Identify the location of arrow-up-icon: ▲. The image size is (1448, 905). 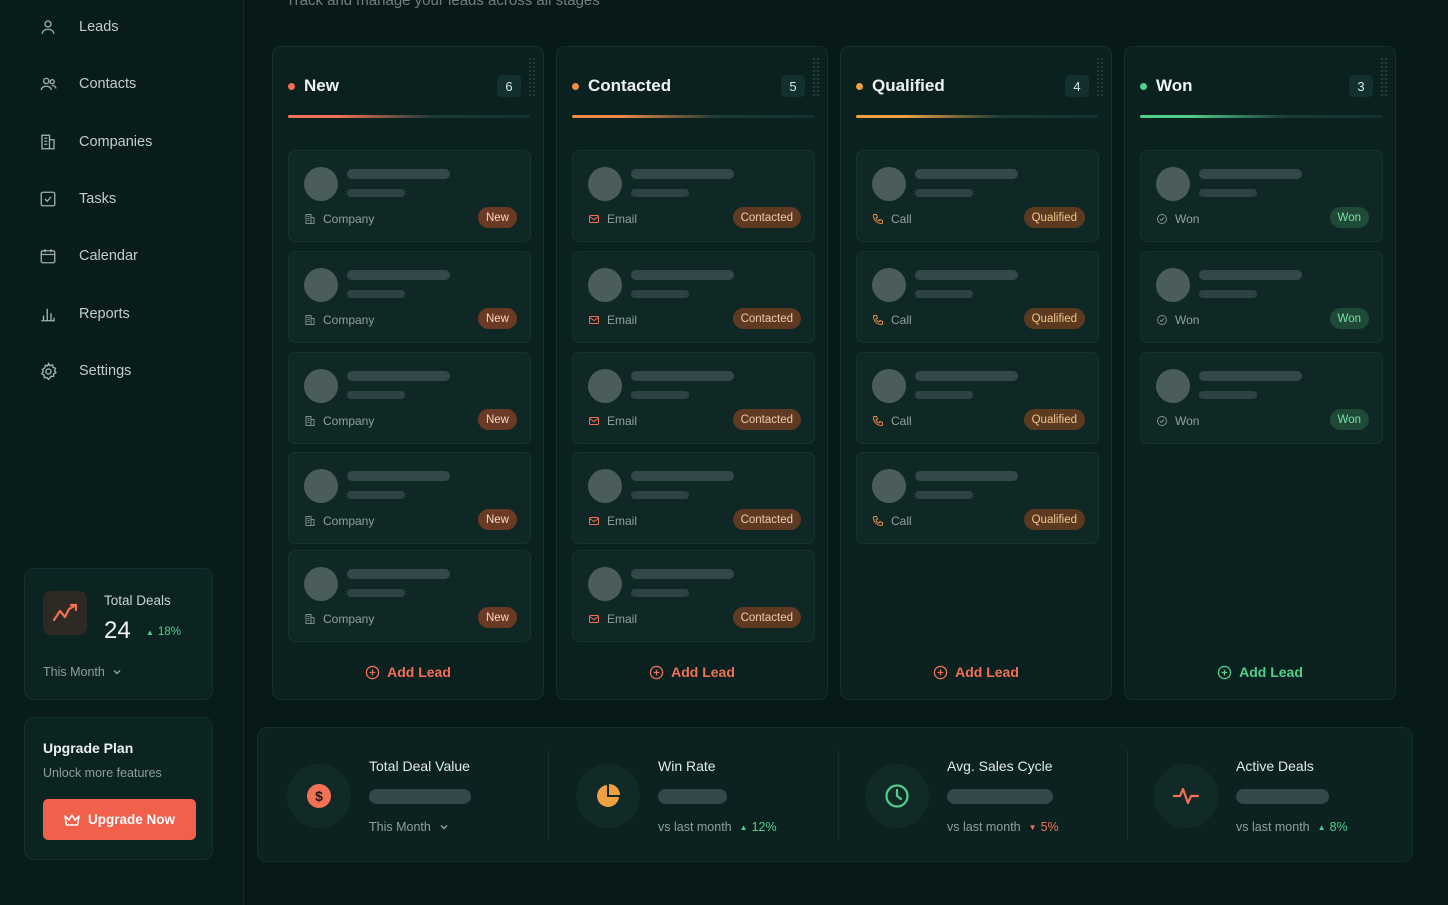
(743, 827).